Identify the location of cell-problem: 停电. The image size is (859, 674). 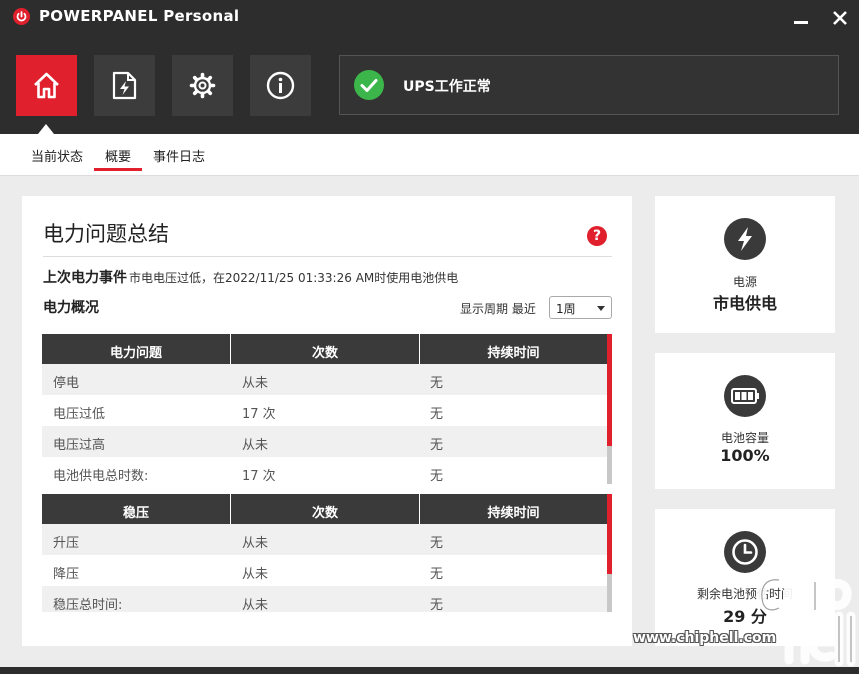
(66, 383).